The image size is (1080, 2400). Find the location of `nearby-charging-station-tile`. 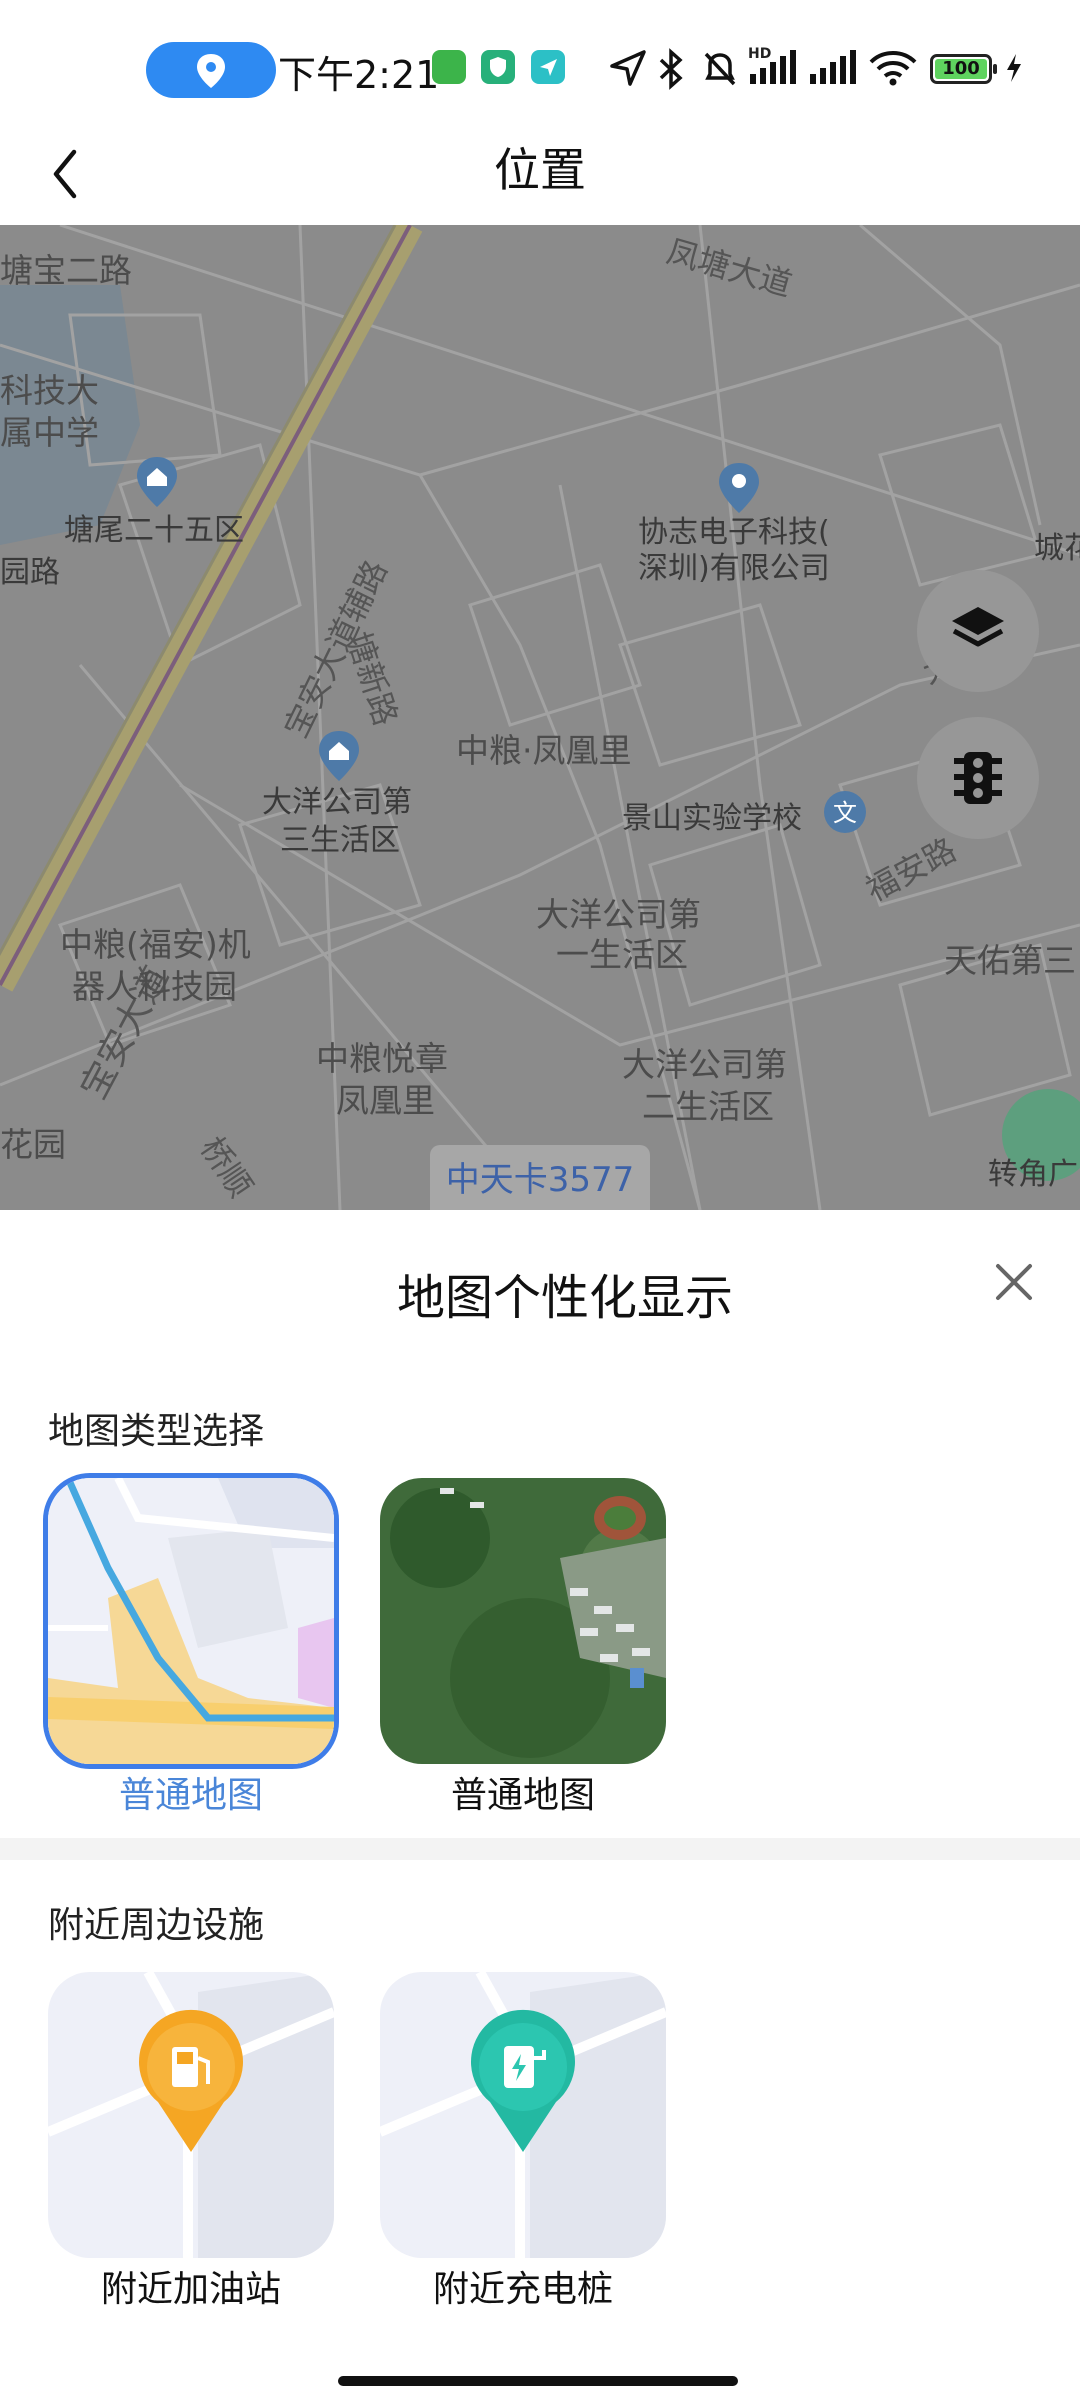

nearby-charging-station-tile is located at coordinates (523, 2115).